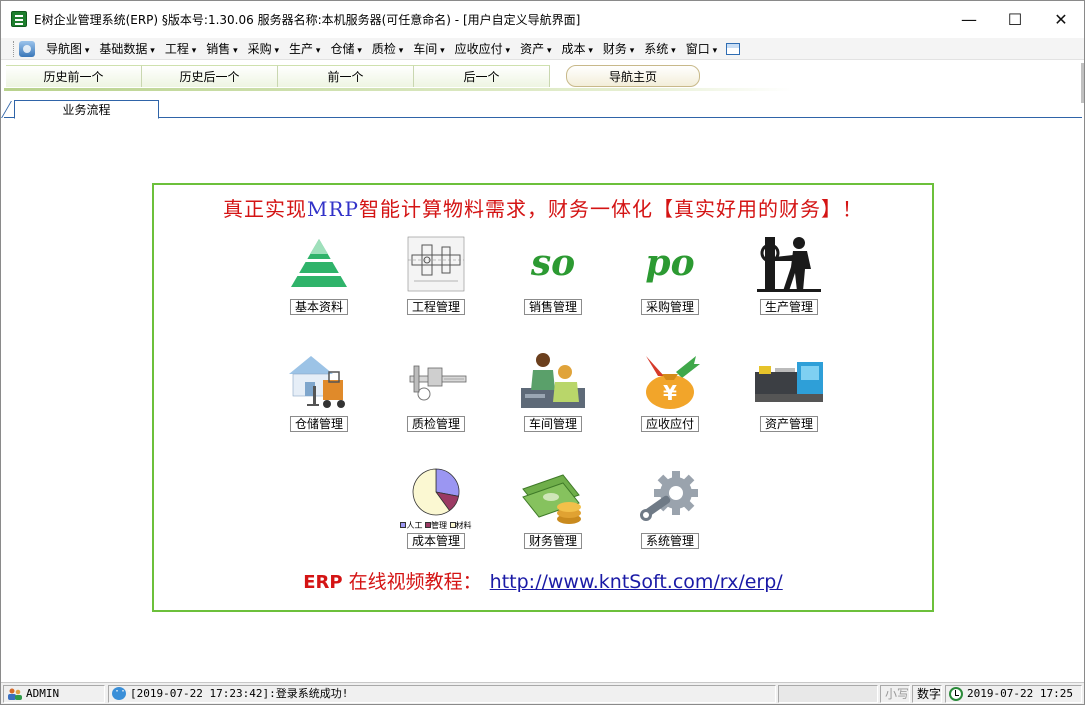  I want to click on legend-material: 材料, so click(463, 525).